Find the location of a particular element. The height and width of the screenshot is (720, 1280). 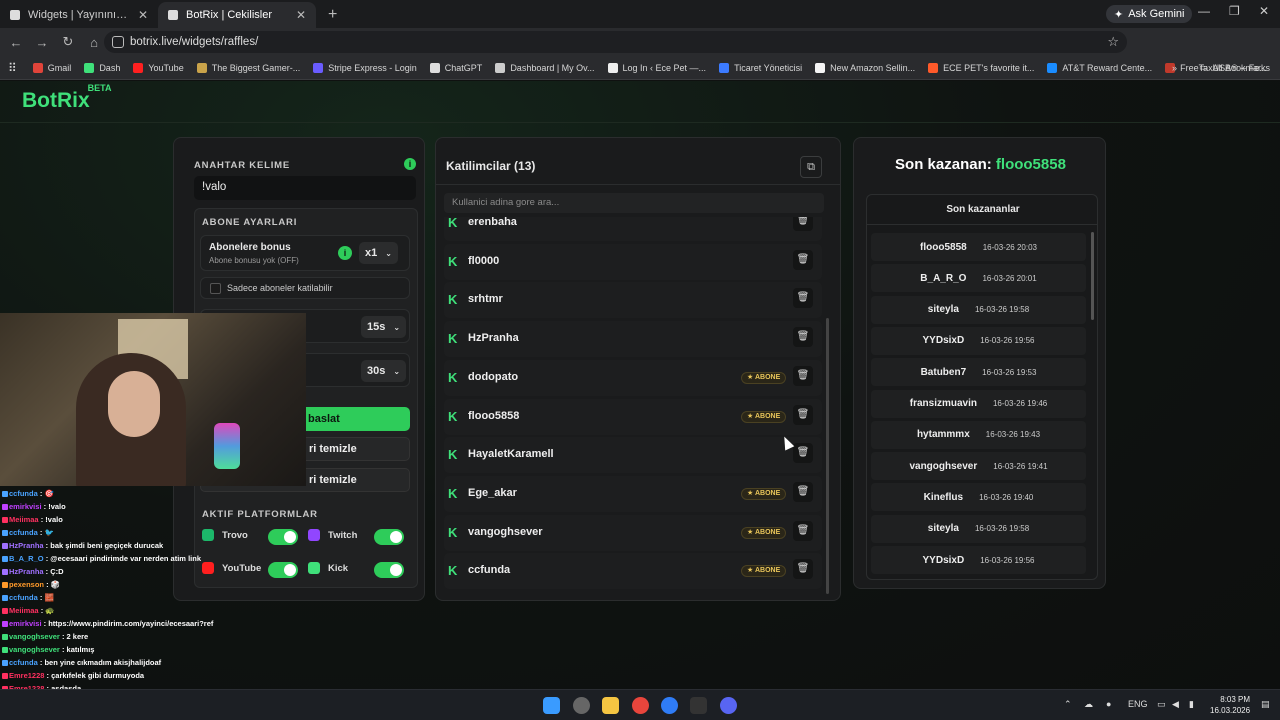

abone-label: ABONE is located at coordinates (767, 416).